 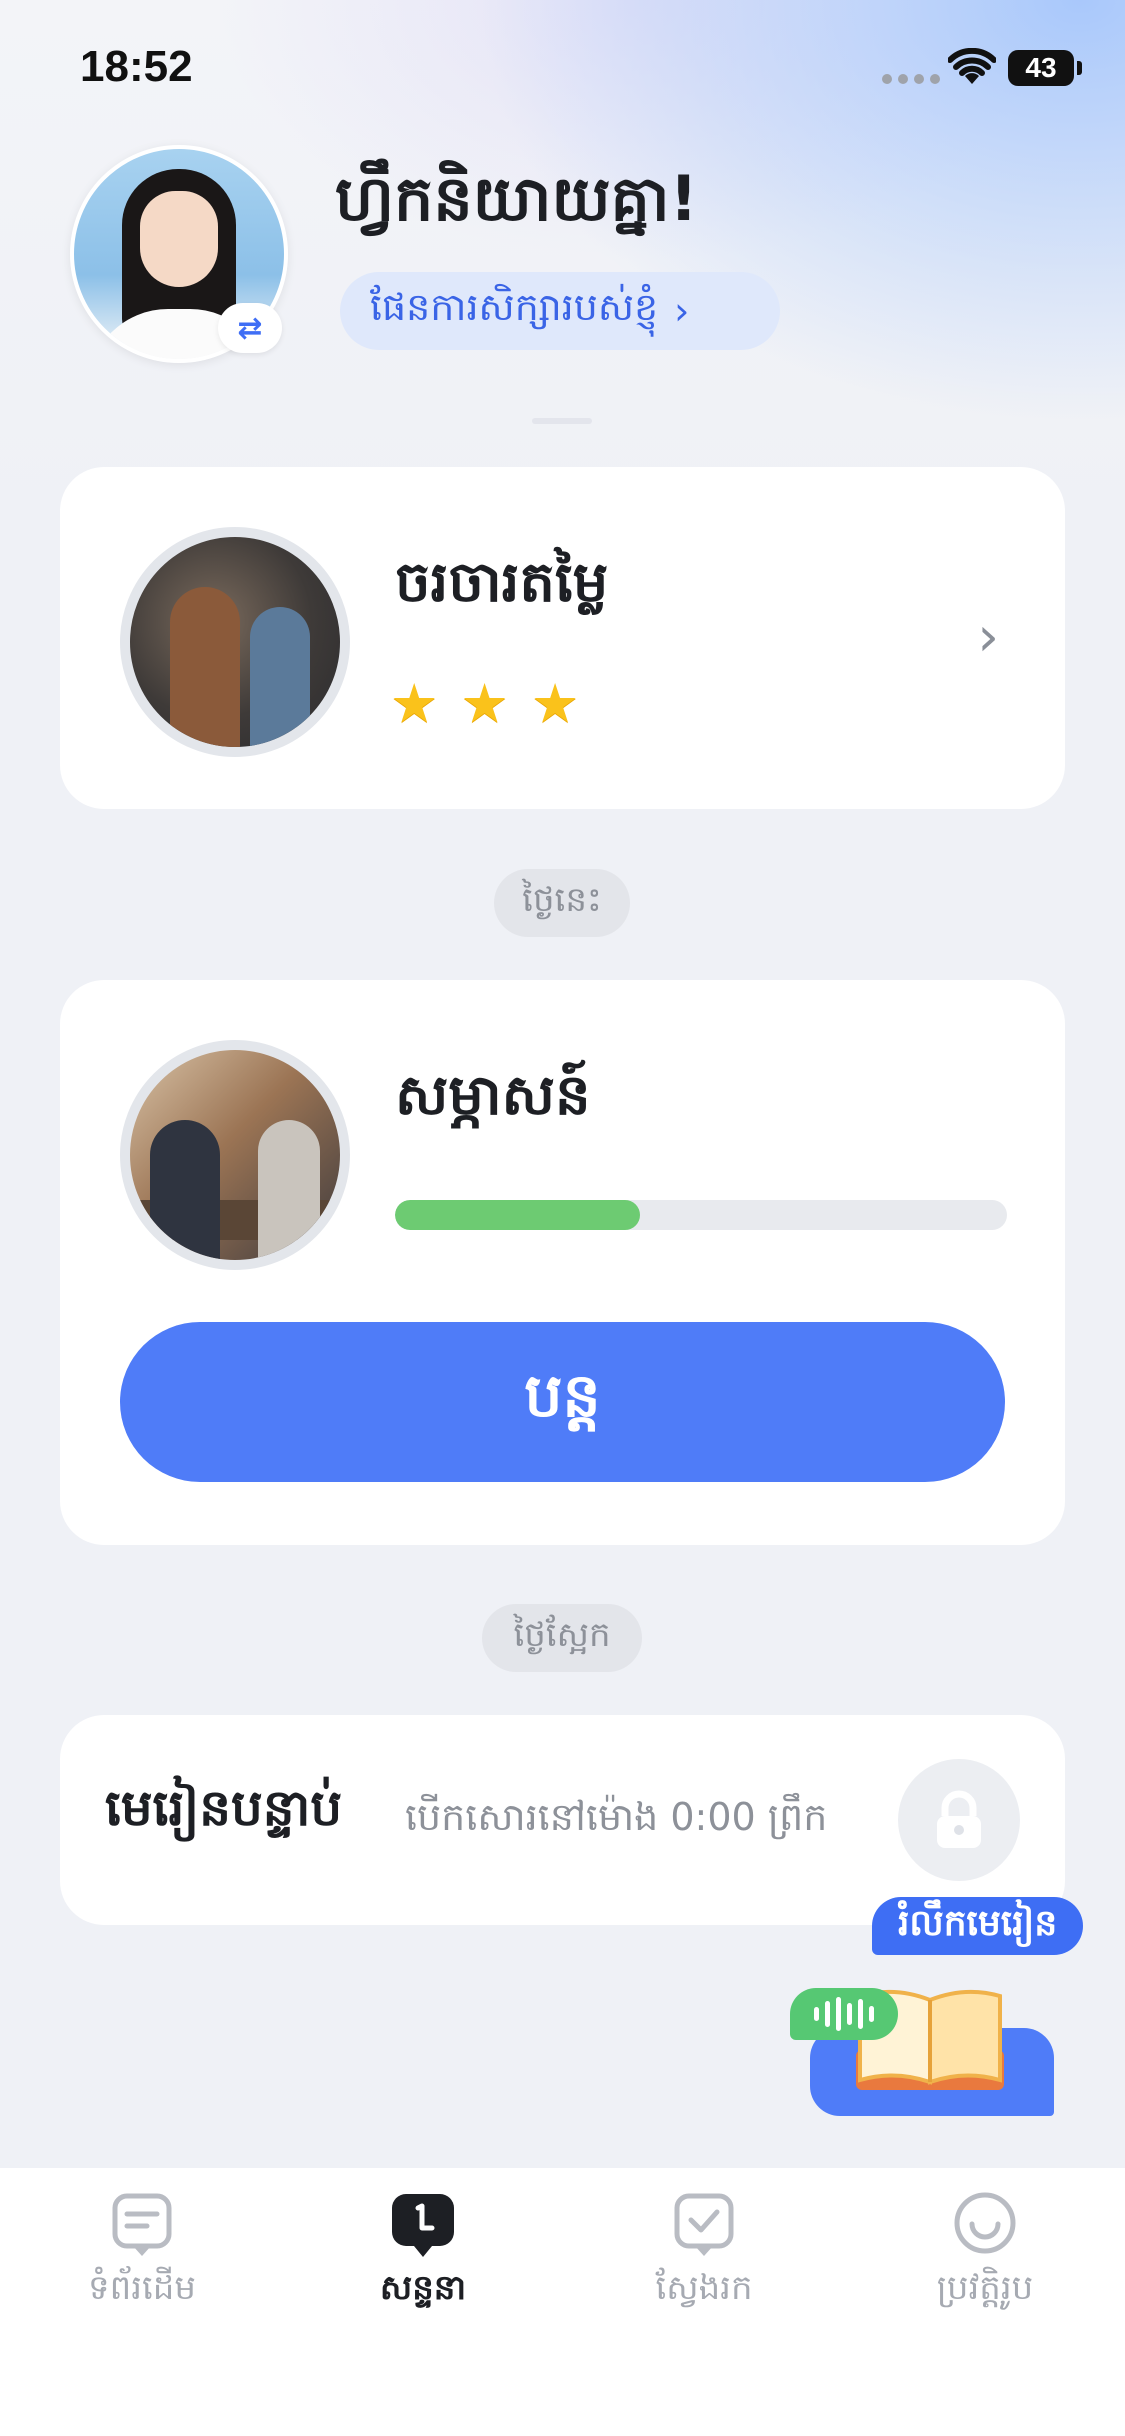 I want to click on status-bar: 18:52 43, so click(x=562, y=65).